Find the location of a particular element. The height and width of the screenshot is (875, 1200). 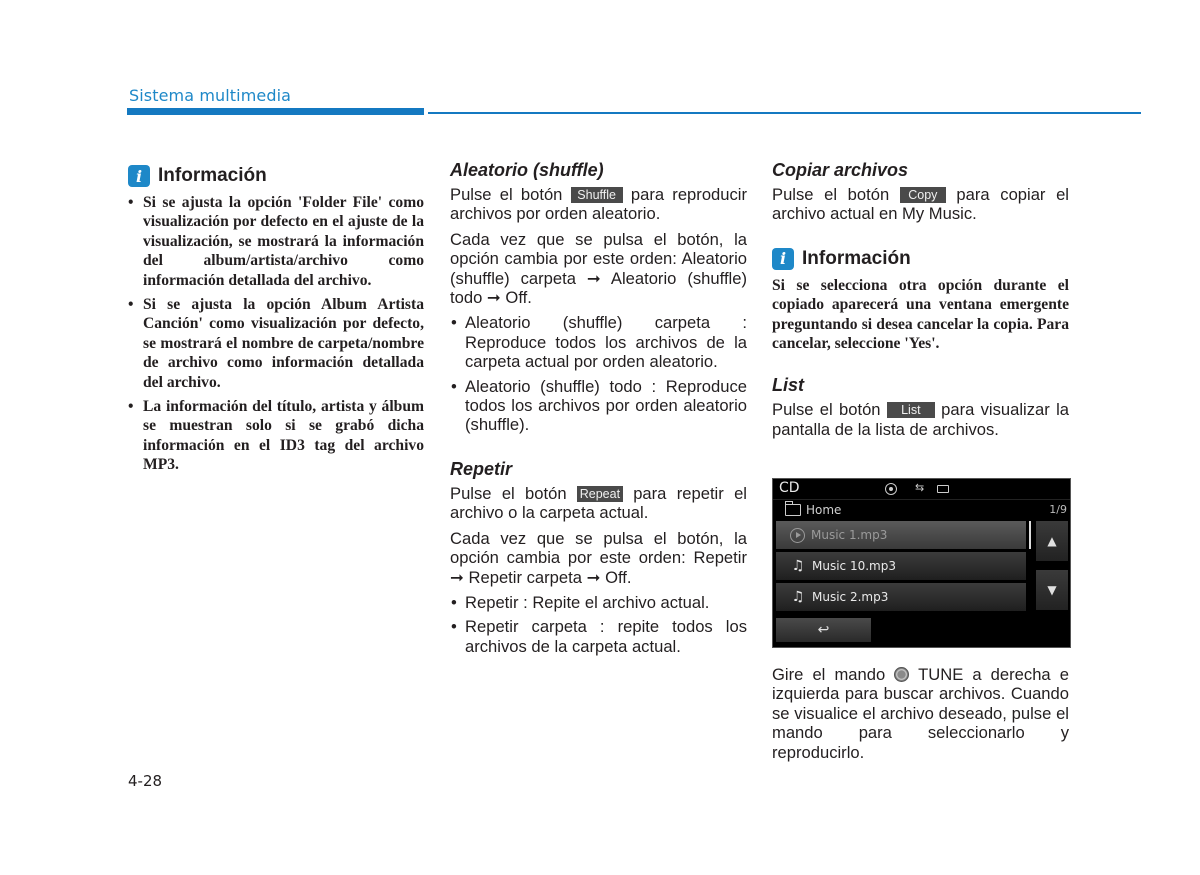

back-icon: ↩ is located at coordinates (823, 630).